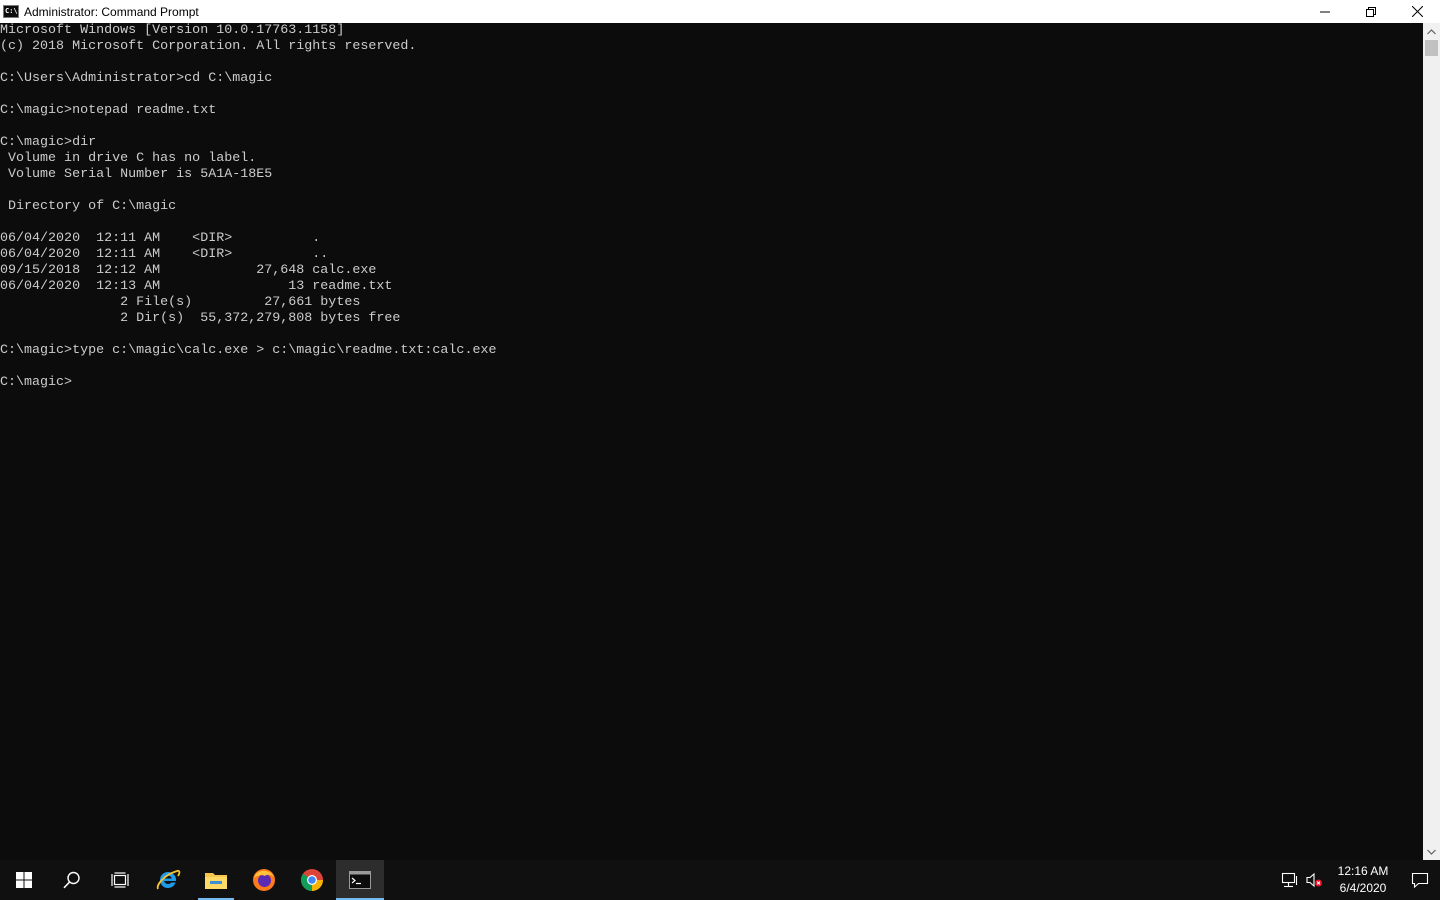  I want to click on restore-button, so click(1371, 11).